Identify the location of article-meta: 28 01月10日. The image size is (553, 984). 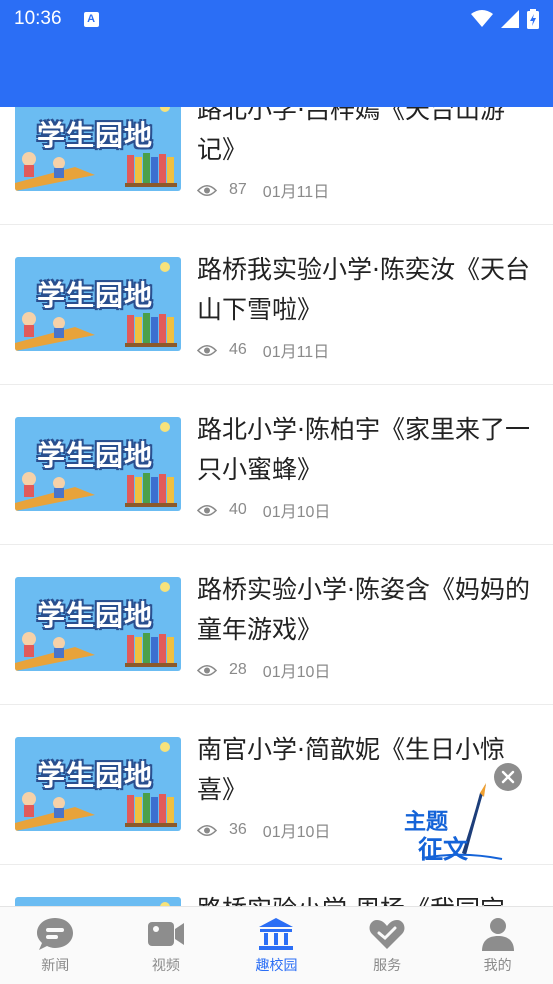
(263, 670).